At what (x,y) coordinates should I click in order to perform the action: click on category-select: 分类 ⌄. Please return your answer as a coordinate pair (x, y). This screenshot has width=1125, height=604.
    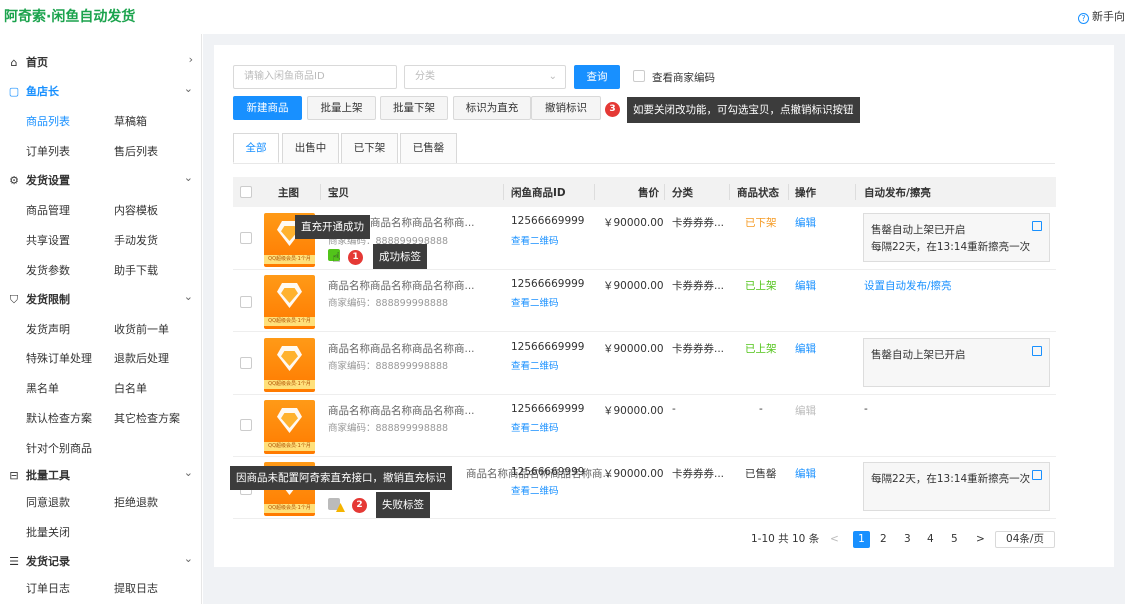
    Looking at the image, I should click on (485, 77).